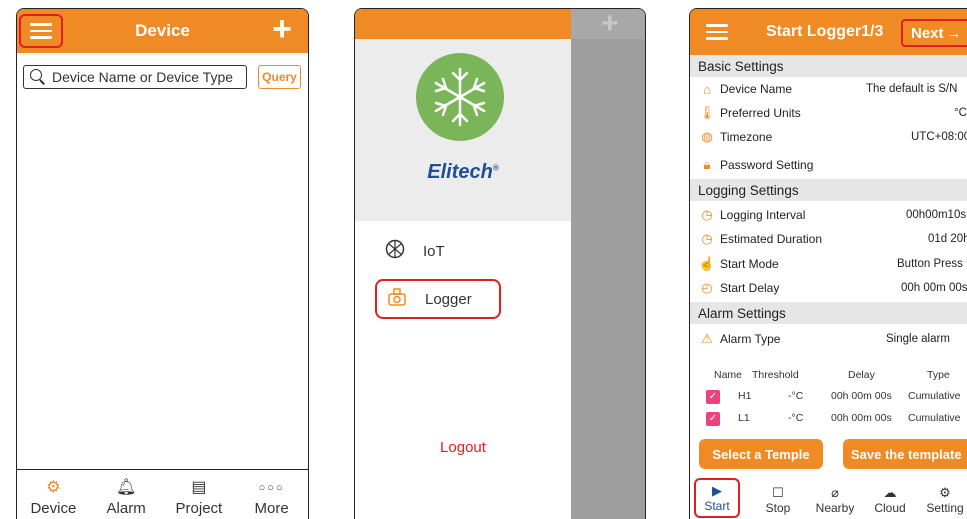 The width and height of the screenshot is (967, 519). What do you see at coordinates (38, 77) in the screenshot?
I see `search-icon` at bounding box center [38, 77].